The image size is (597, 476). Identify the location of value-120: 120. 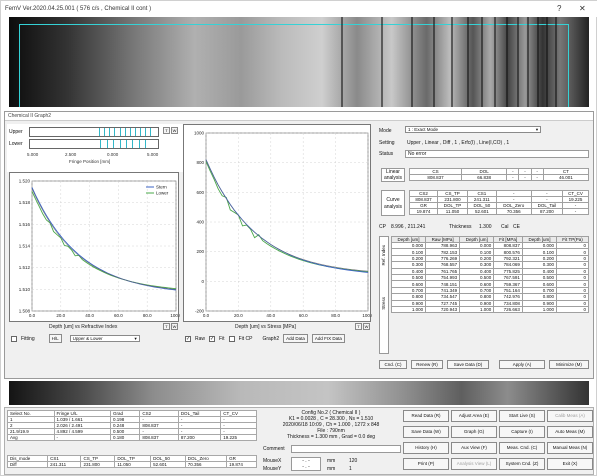
(353, 461).